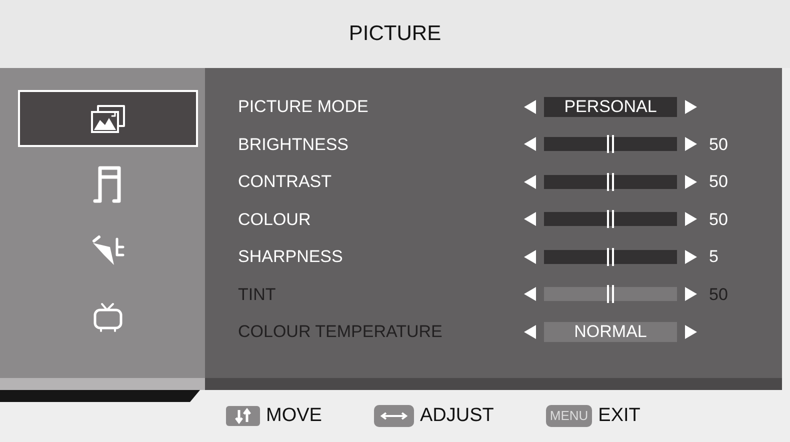 The width and height of the screenshot is (790, 442). Describe the element at coordinates (285, 182) in the screenshot. I see `setting-label: CONTRAST` at that location.